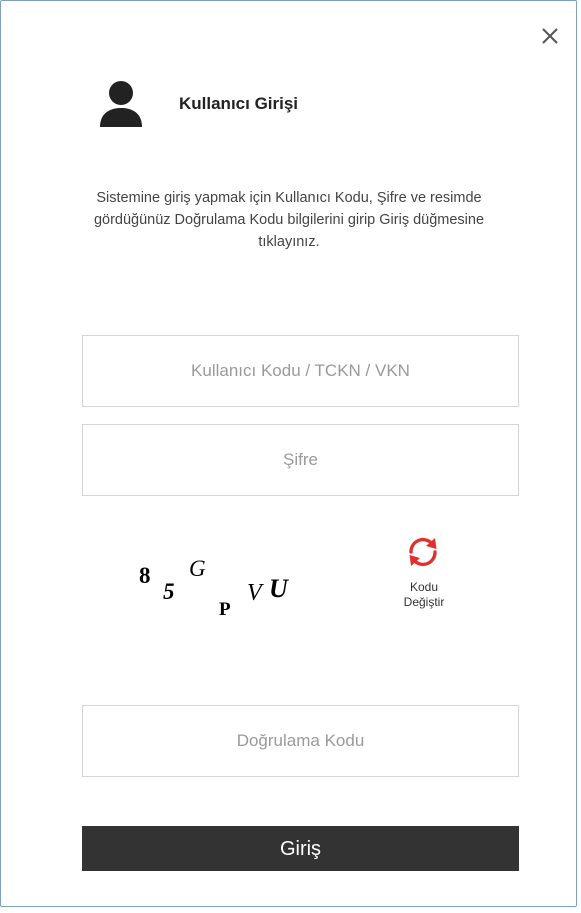  What do you see at coordinates (255, 593) in the screenshot?
I see `captcha-char: V` at bounding box center [255, 593].